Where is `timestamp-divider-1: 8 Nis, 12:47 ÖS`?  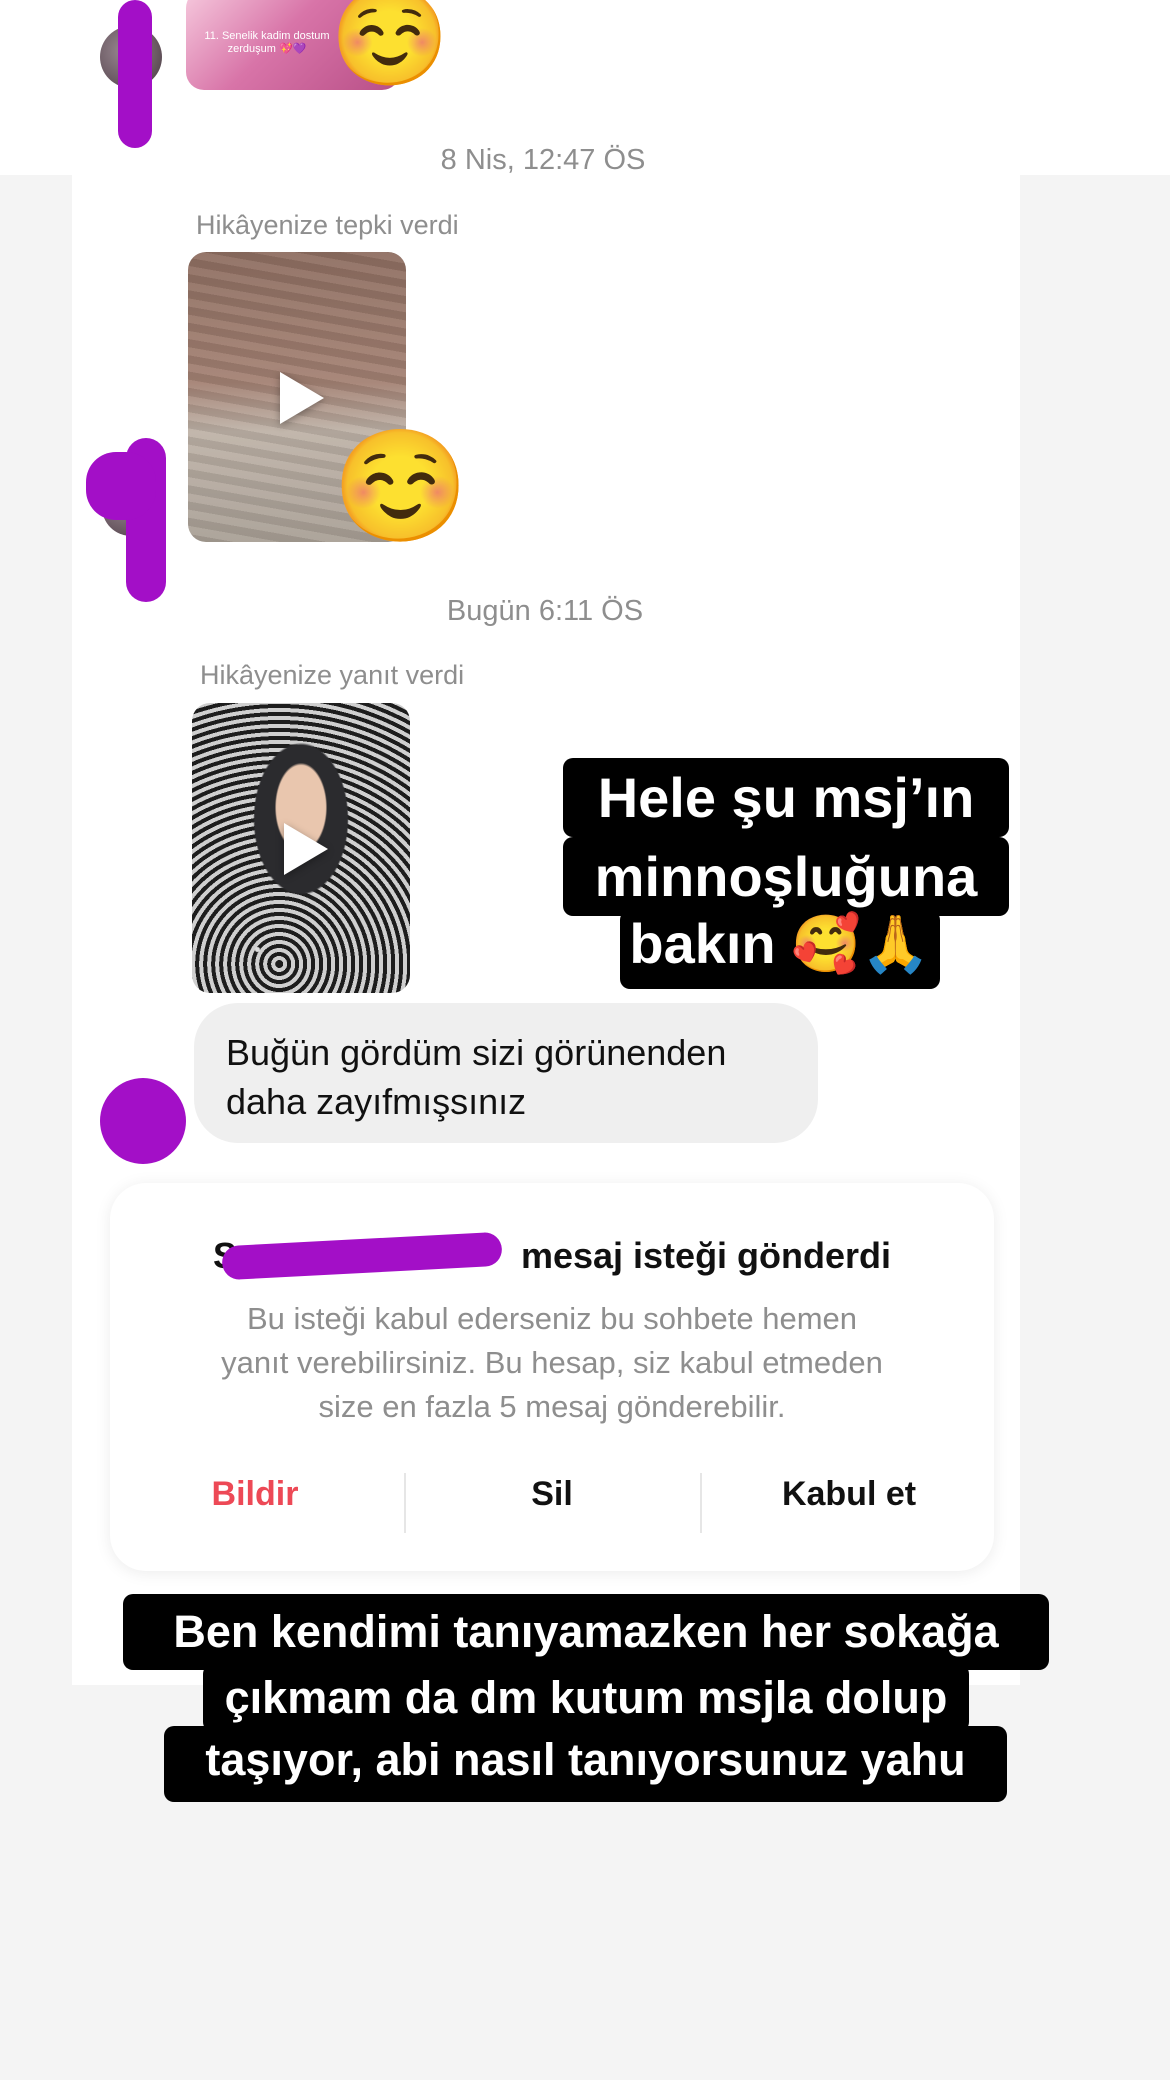 timestamp-divider-1: 8 Nis, 12:47 ÖS is located at coordinates (543, 160).